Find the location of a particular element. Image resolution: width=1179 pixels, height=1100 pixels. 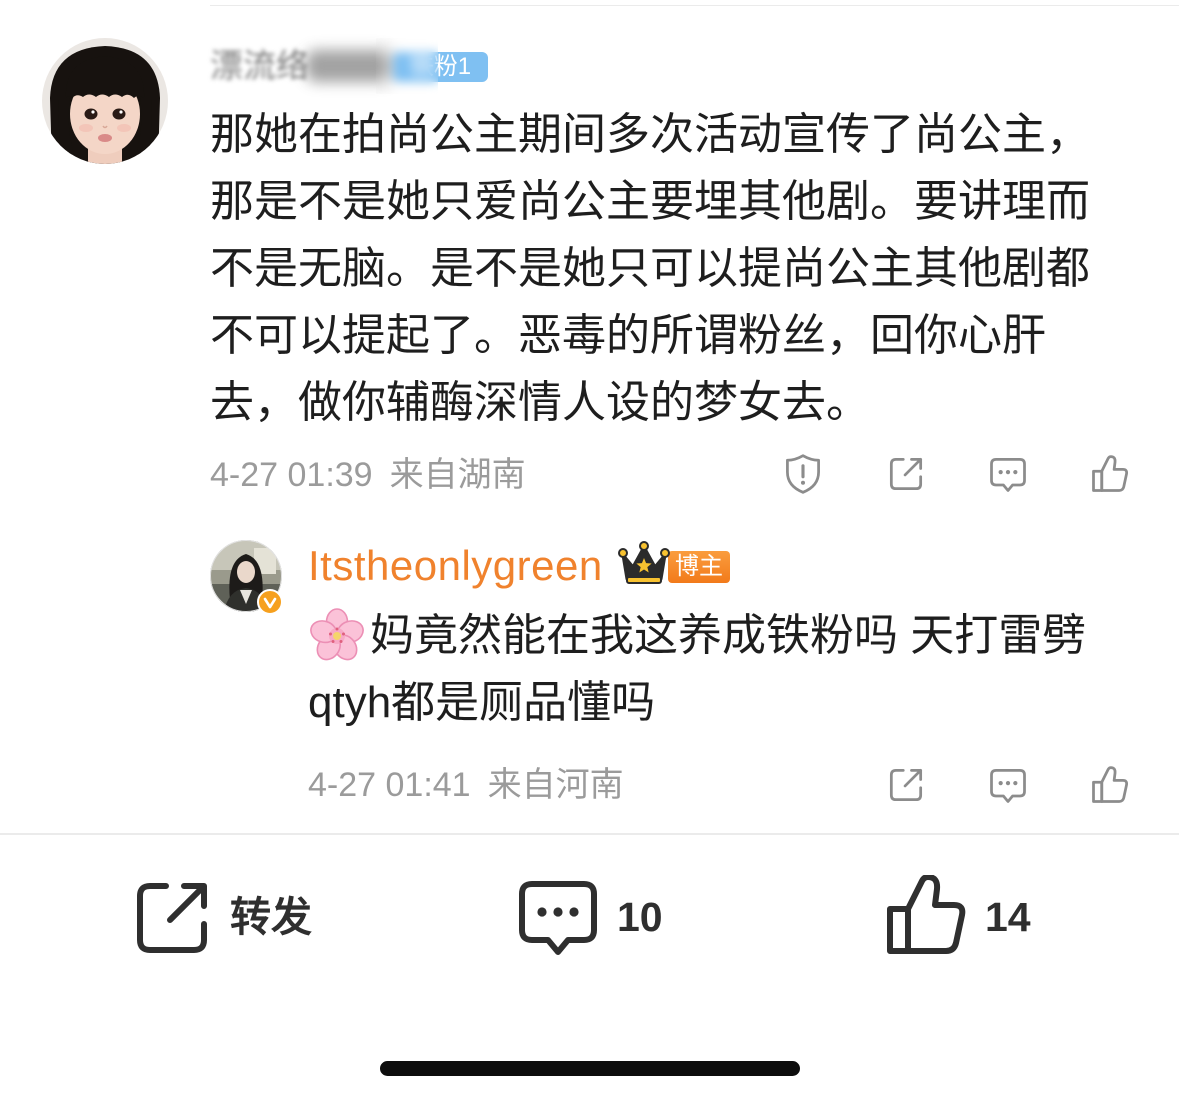

reply-share-button is located at coordinates (906, 785).